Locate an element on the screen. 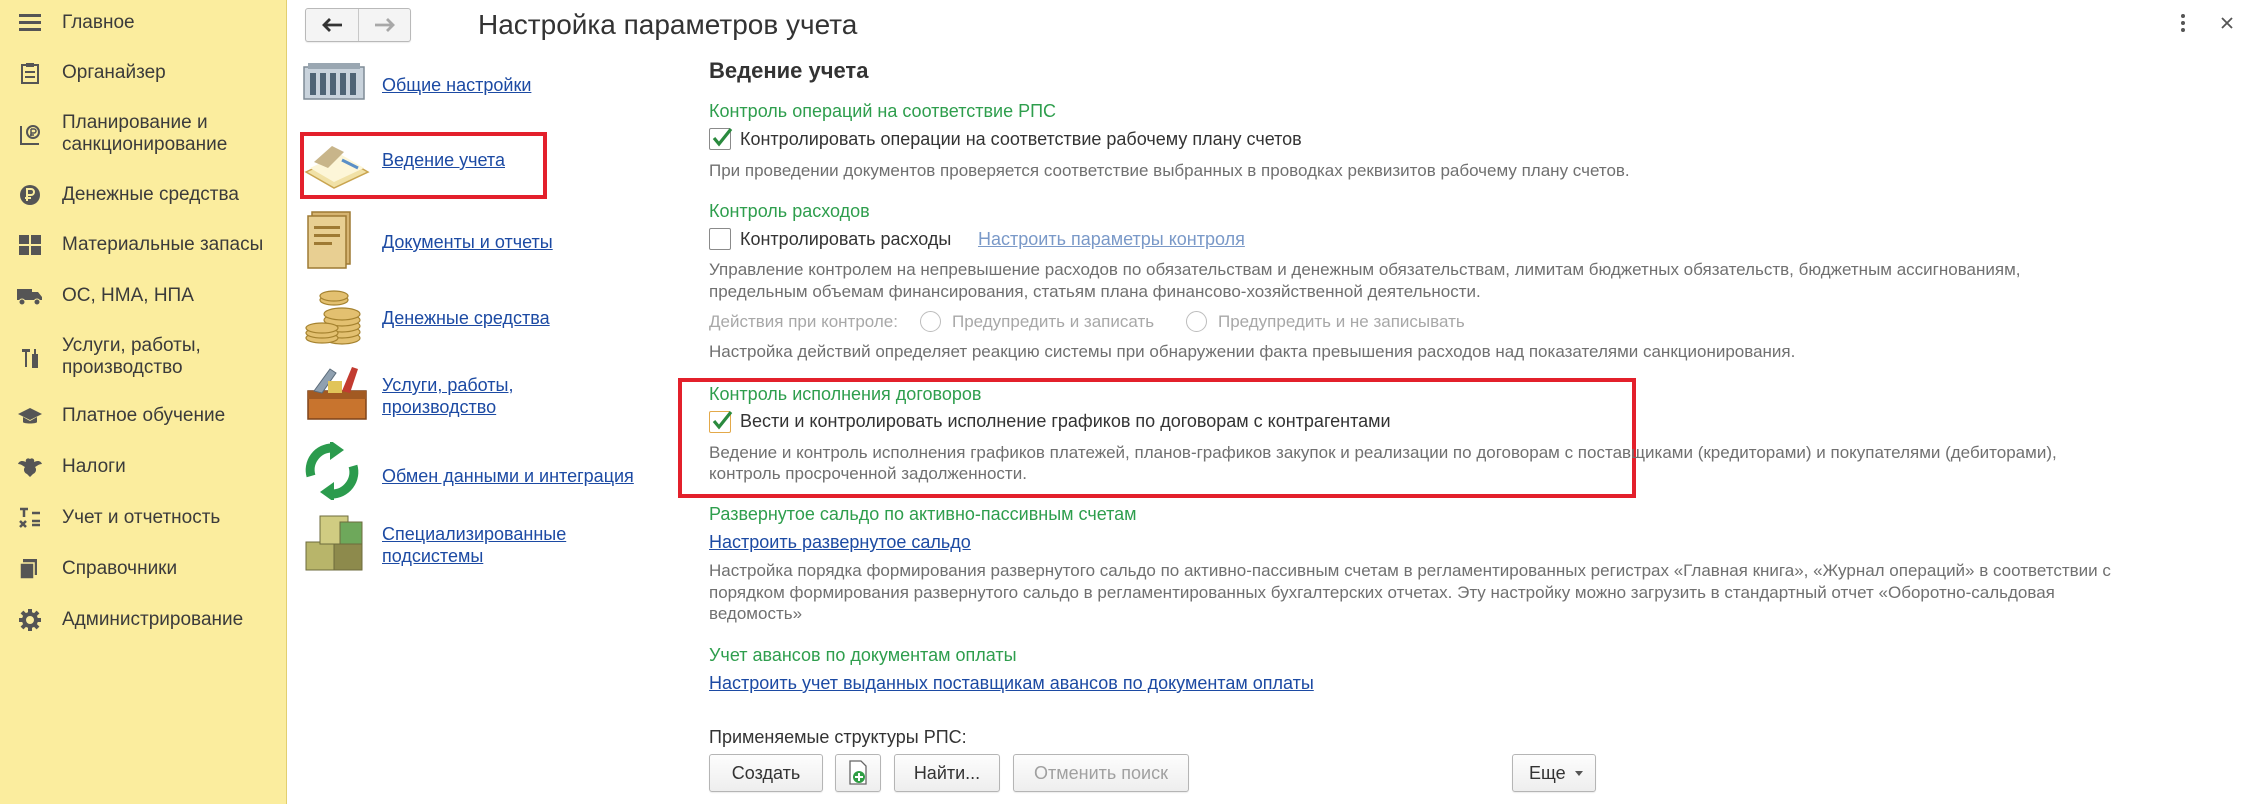  page-title: Настройка параметров учета is located at coordinates (668, 24).